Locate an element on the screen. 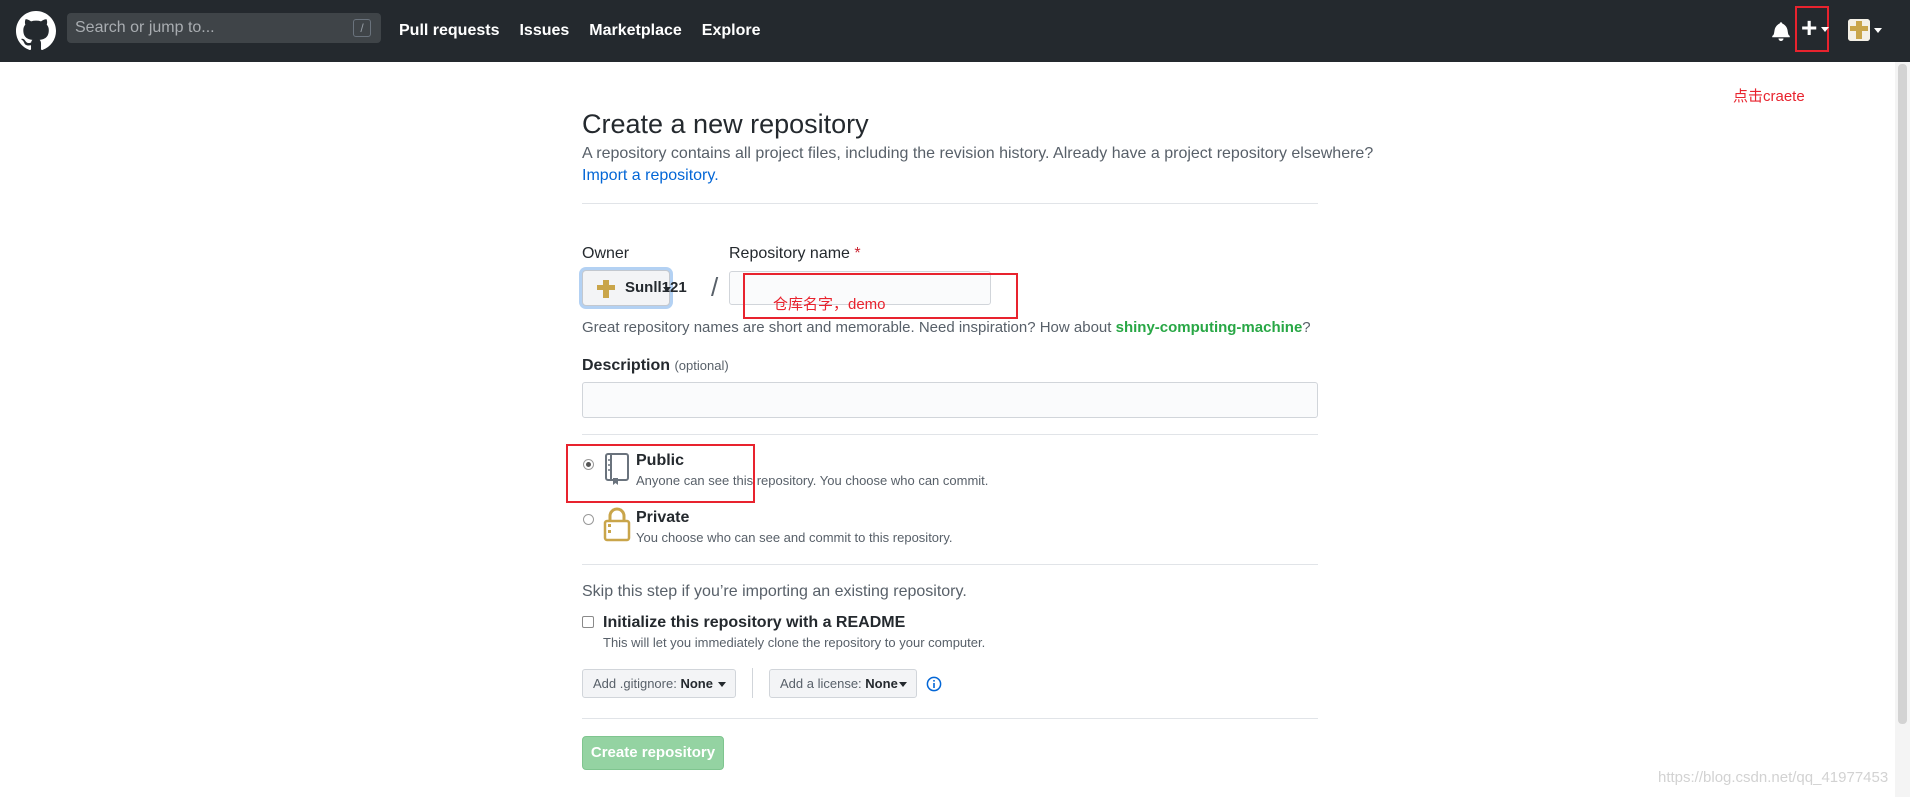 Image resolution: width=1910 pixels, height=797 pixels. nav-explore: Explore is located at coordinates (731, 31).